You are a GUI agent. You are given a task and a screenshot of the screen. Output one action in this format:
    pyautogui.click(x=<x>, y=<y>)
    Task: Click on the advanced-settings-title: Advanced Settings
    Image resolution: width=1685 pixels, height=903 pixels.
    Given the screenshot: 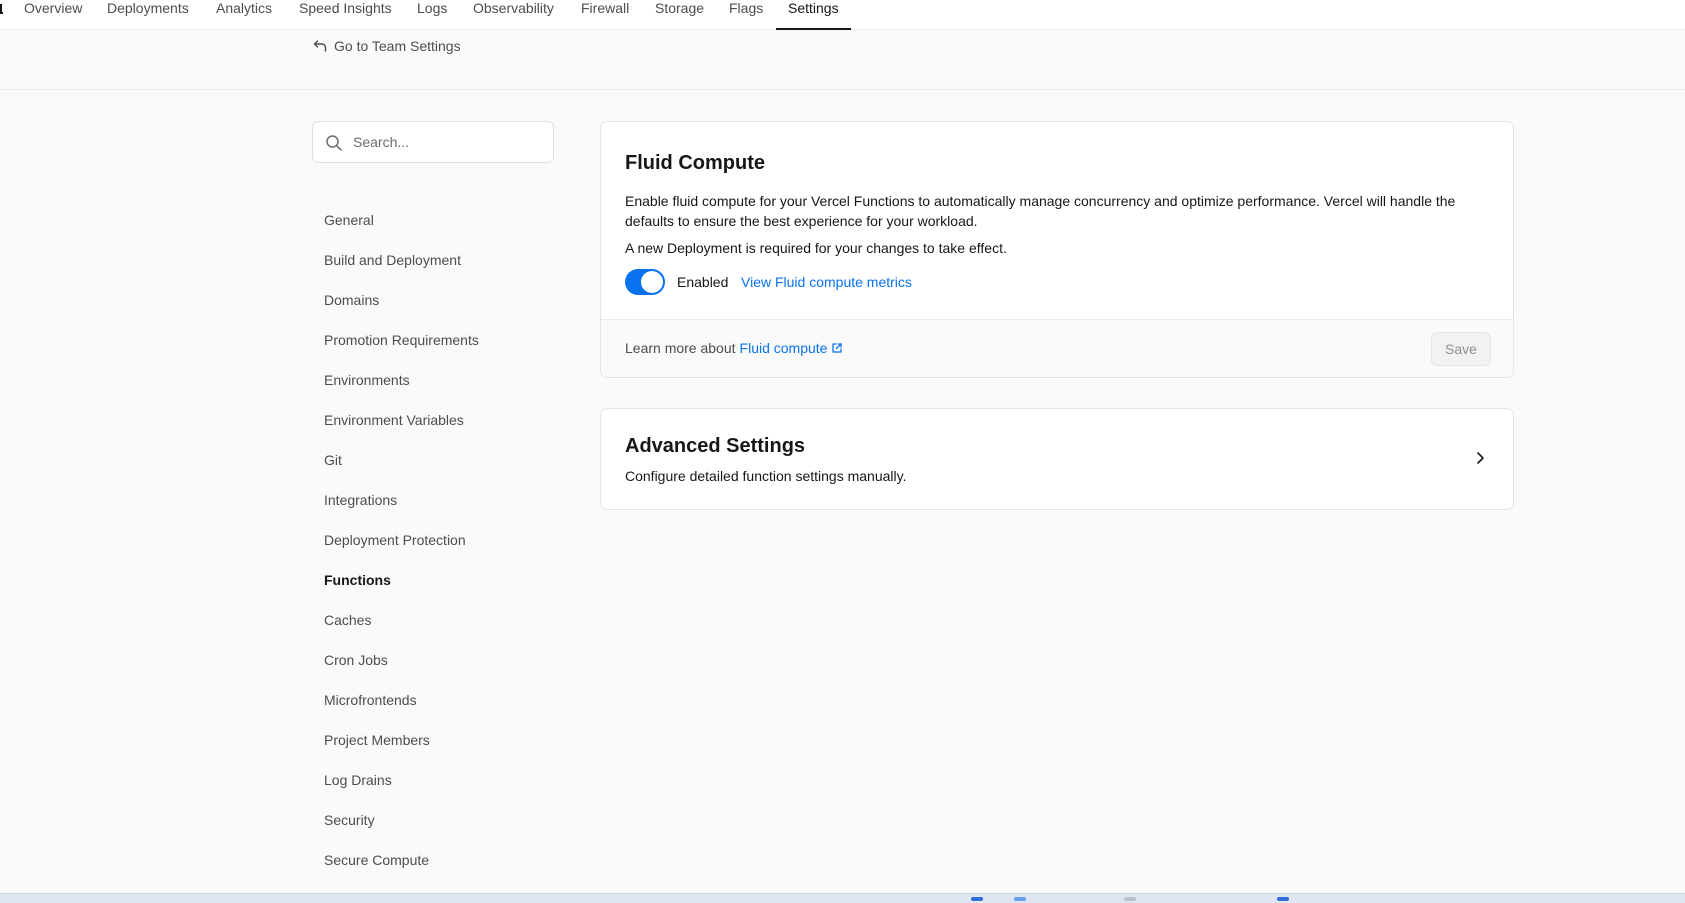 What is the action you would take?
    pyautogui.click(x=715, y=446)
    